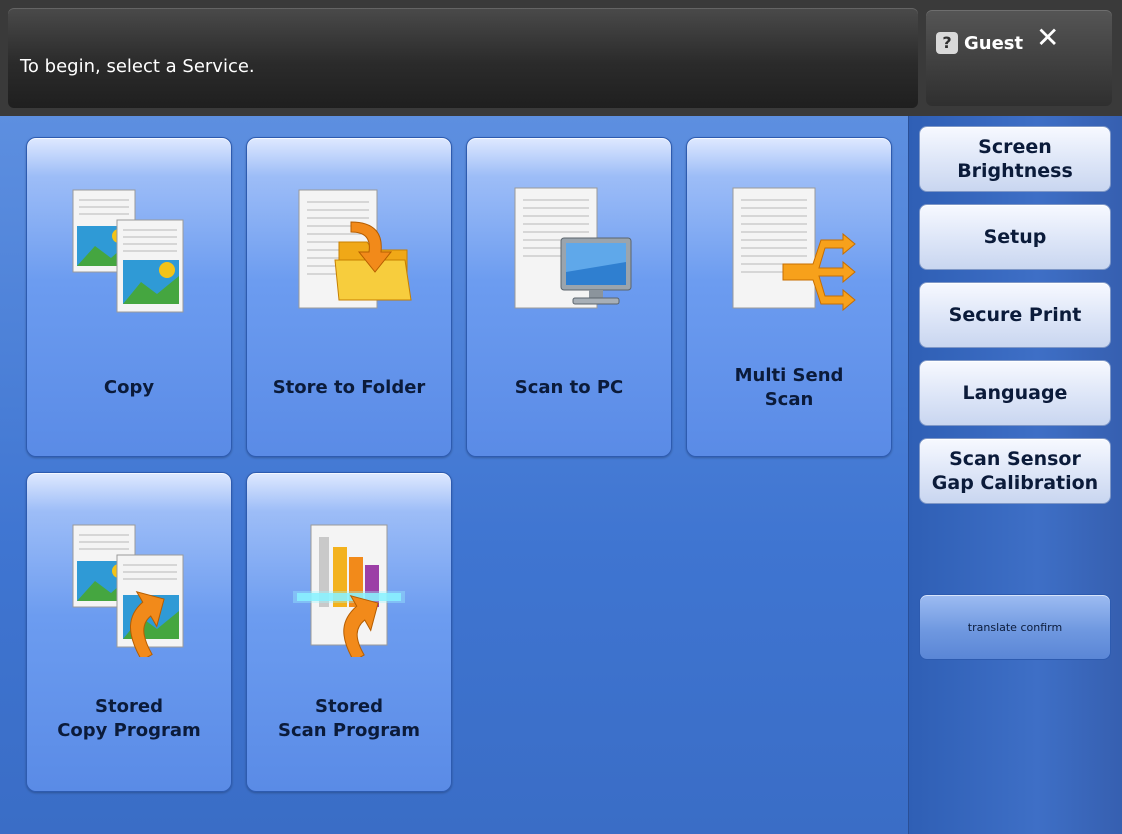 This screenshot has width=1122, height=834. What do you see at coordinates (1015, 471) in the screenshot?
I see `scan-sensor-gap-calibration-button: Scan Sensor Gap Calibration` at bounding box center [1015, 471].